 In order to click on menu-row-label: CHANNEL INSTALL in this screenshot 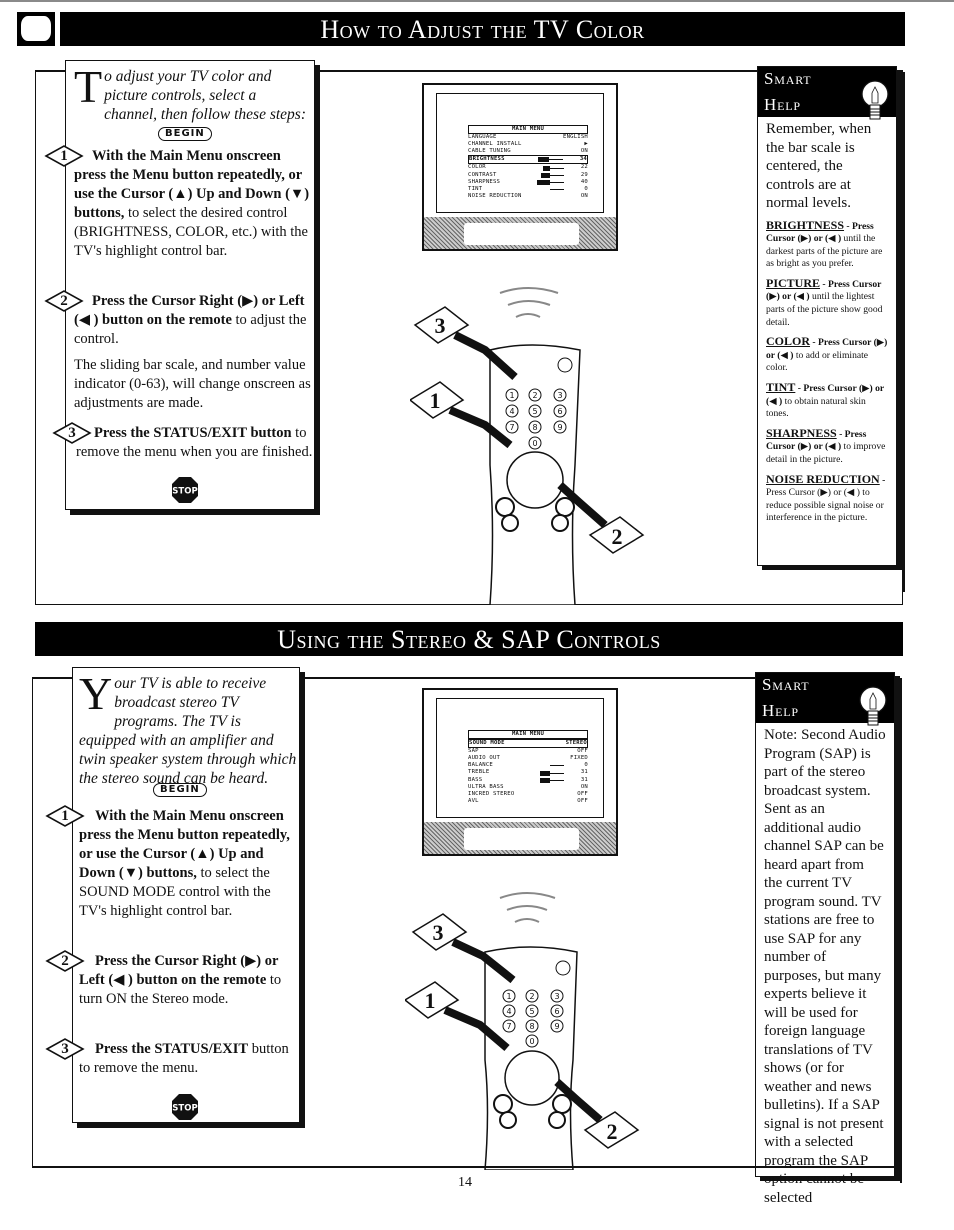, I will do `click(495, 144)`.